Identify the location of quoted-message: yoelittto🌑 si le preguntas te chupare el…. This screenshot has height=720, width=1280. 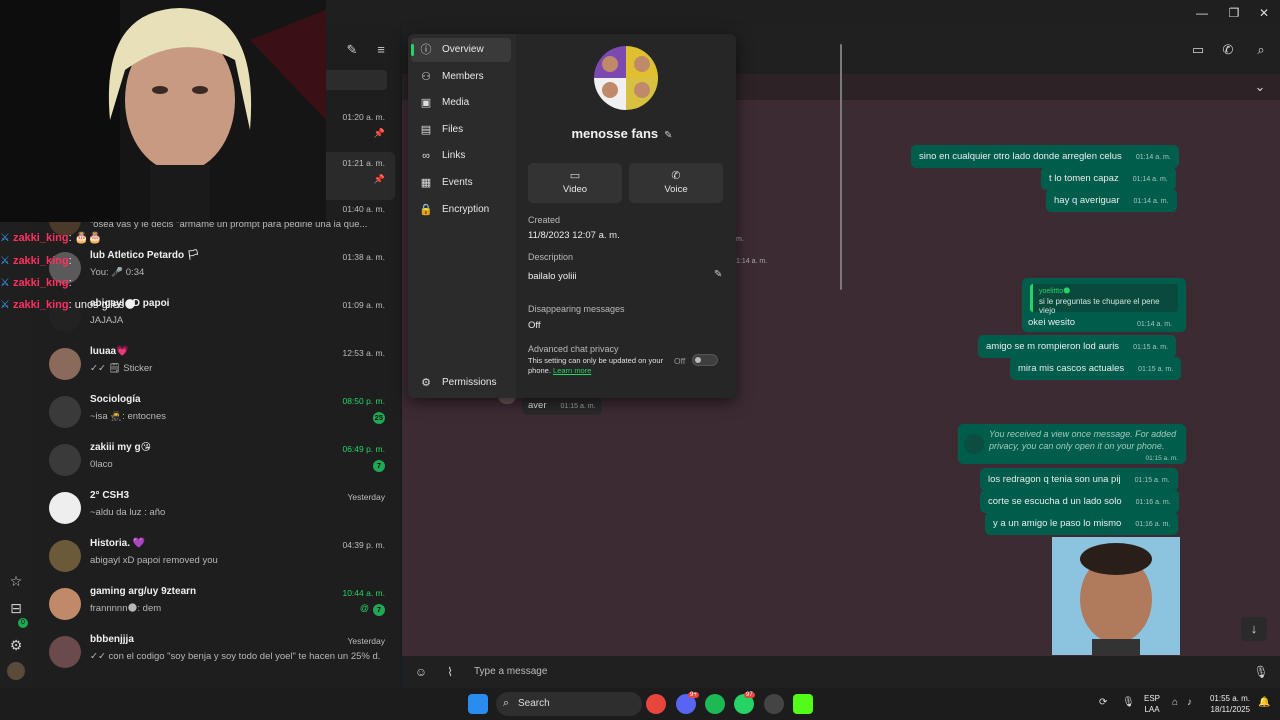
(1104, 299).